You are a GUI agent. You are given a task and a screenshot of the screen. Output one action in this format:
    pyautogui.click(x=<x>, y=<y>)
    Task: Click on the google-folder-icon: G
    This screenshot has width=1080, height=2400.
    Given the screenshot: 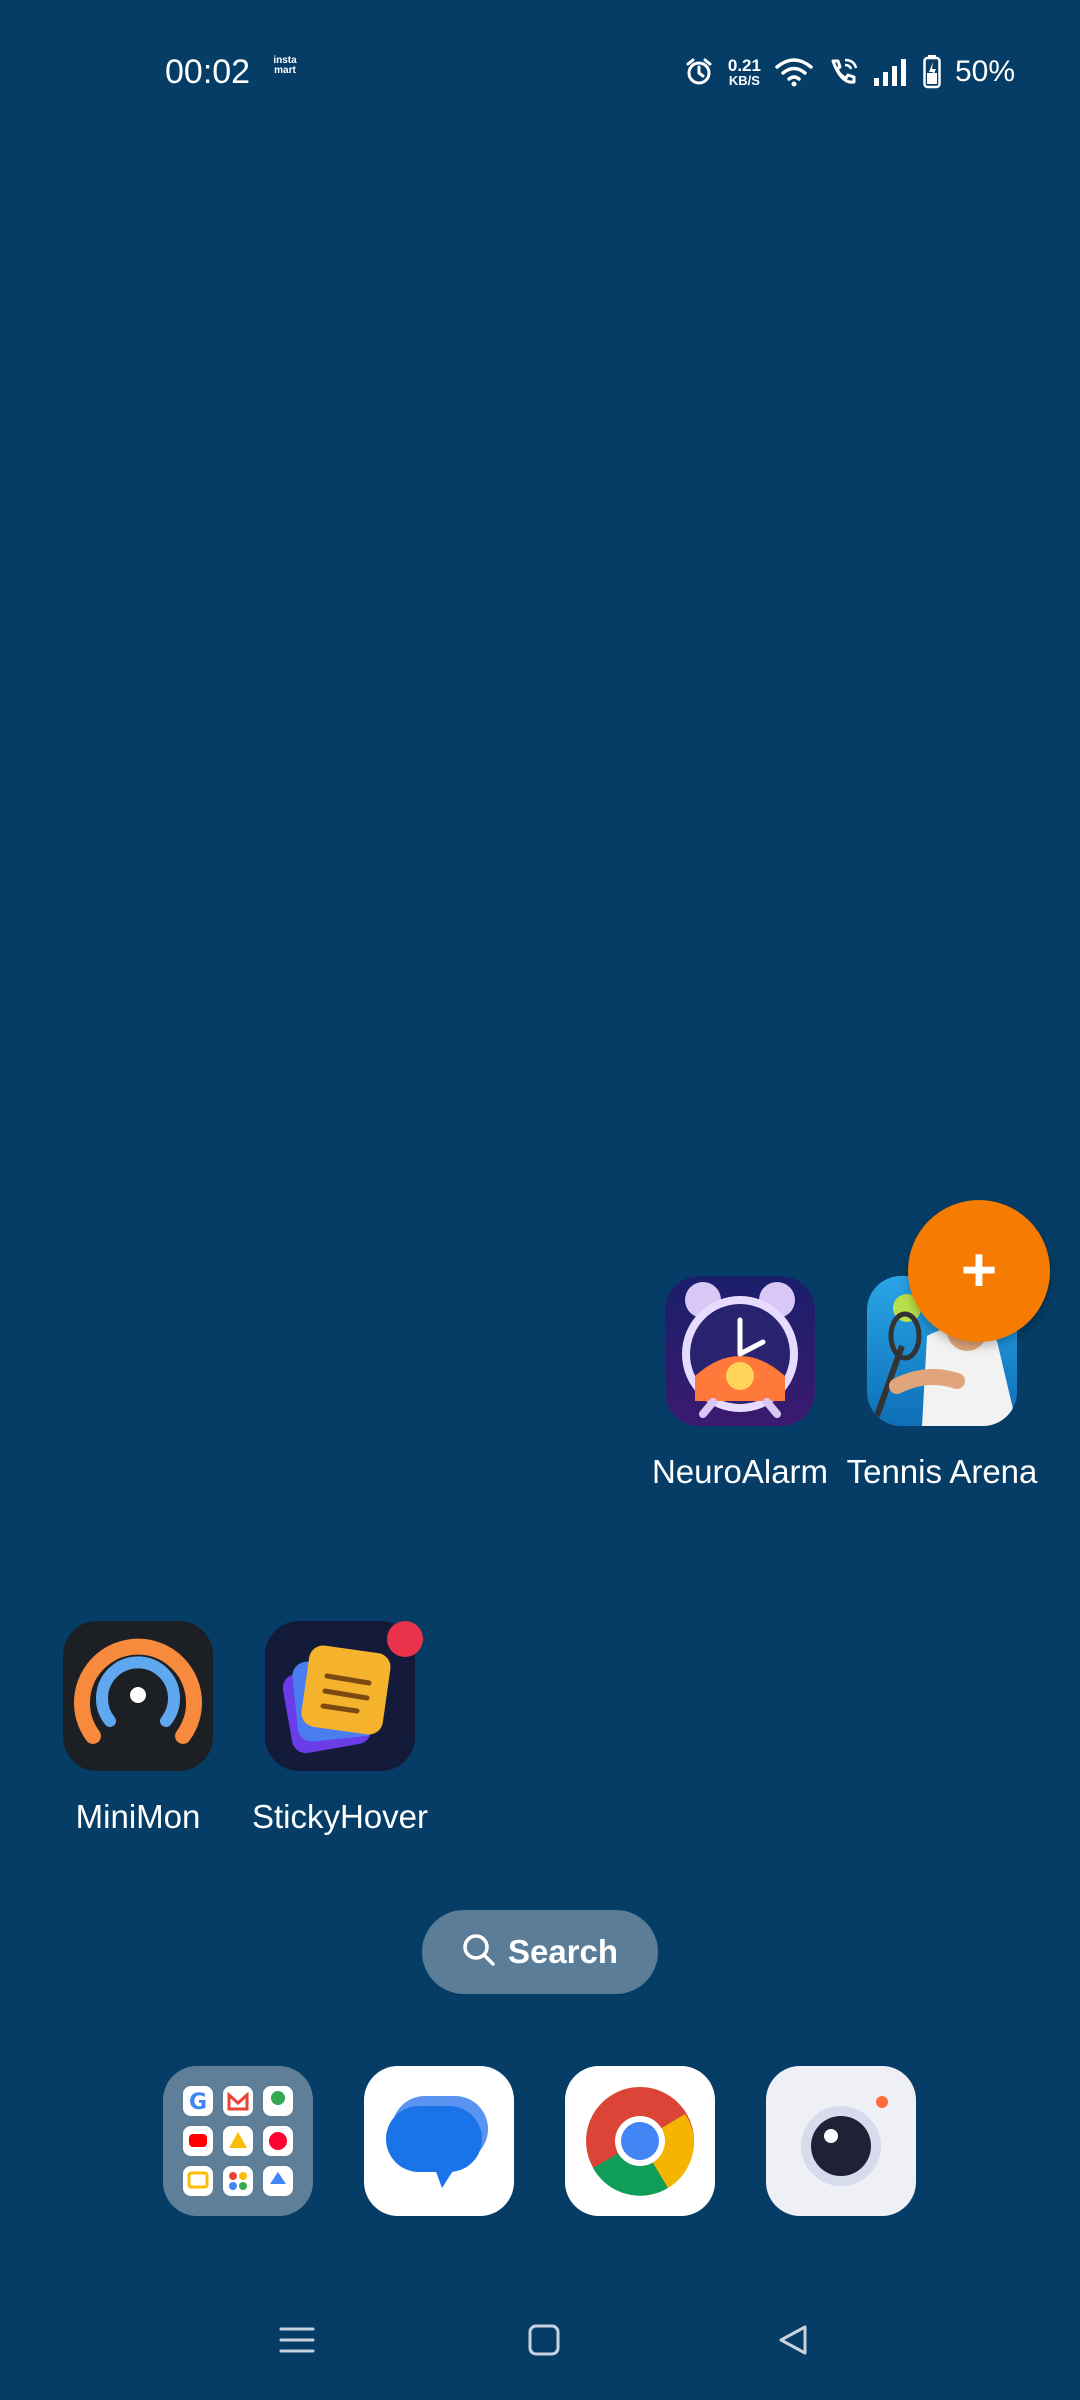 What is the action you would take?
    pyautogui.click(x=238, y=2141)
    